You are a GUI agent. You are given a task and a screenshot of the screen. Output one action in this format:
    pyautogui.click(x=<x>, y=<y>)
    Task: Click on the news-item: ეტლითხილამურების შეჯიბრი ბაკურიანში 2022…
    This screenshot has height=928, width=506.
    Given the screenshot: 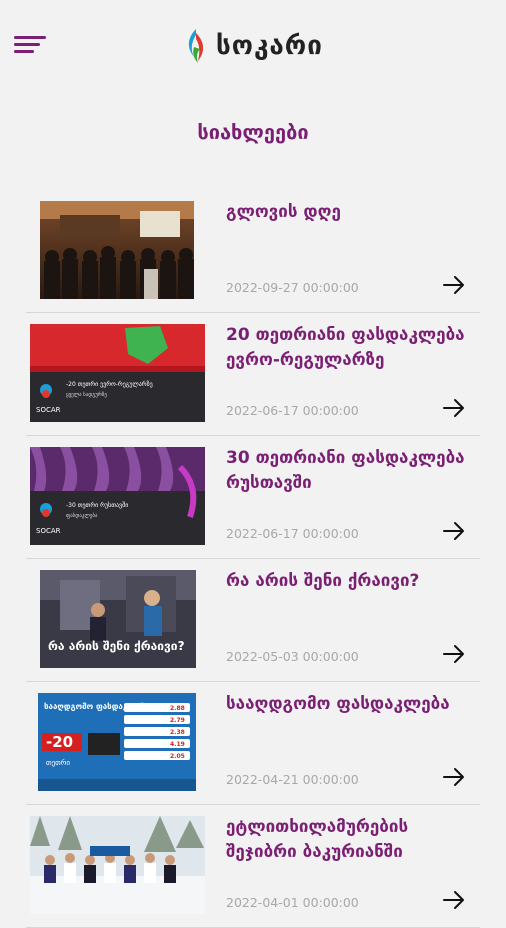 What is the action you would take?
    pyautogui.click(x=253, y=866)
    